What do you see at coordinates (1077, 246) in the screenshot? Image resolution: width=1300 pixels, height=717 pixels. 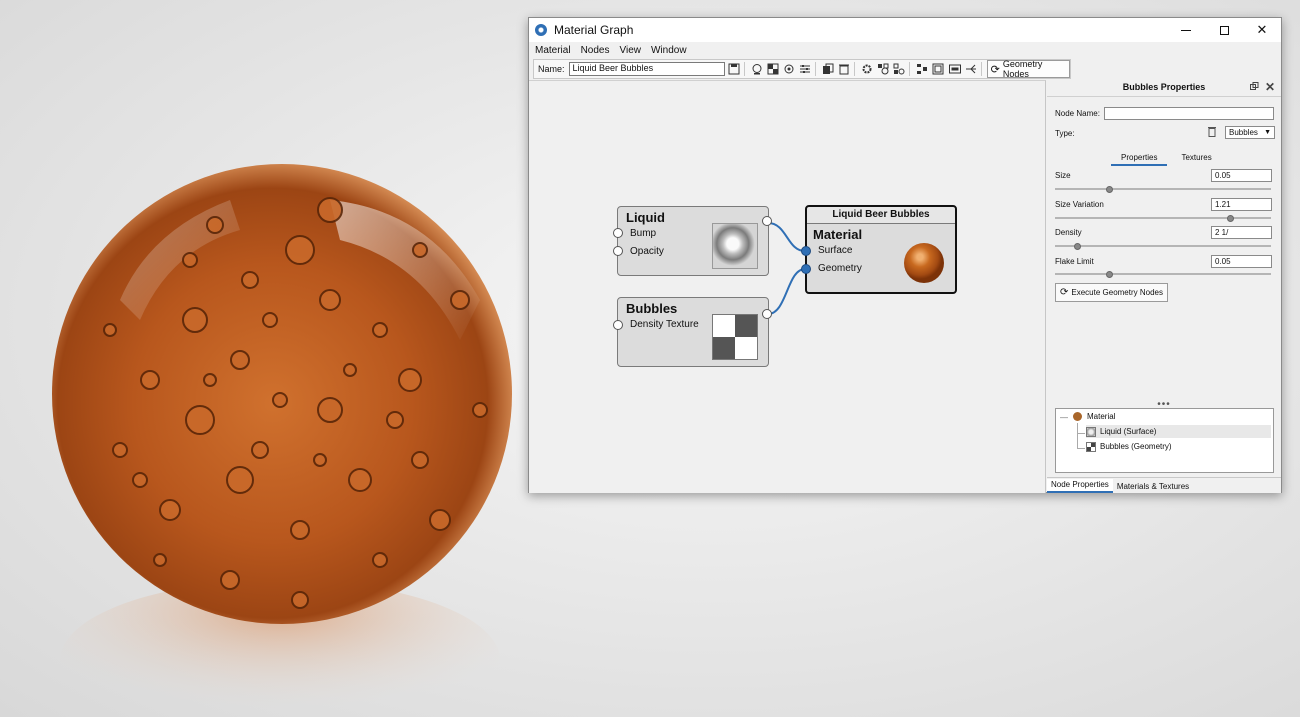 I see `density-slider-thumb` at bounding box center [1077, 246].